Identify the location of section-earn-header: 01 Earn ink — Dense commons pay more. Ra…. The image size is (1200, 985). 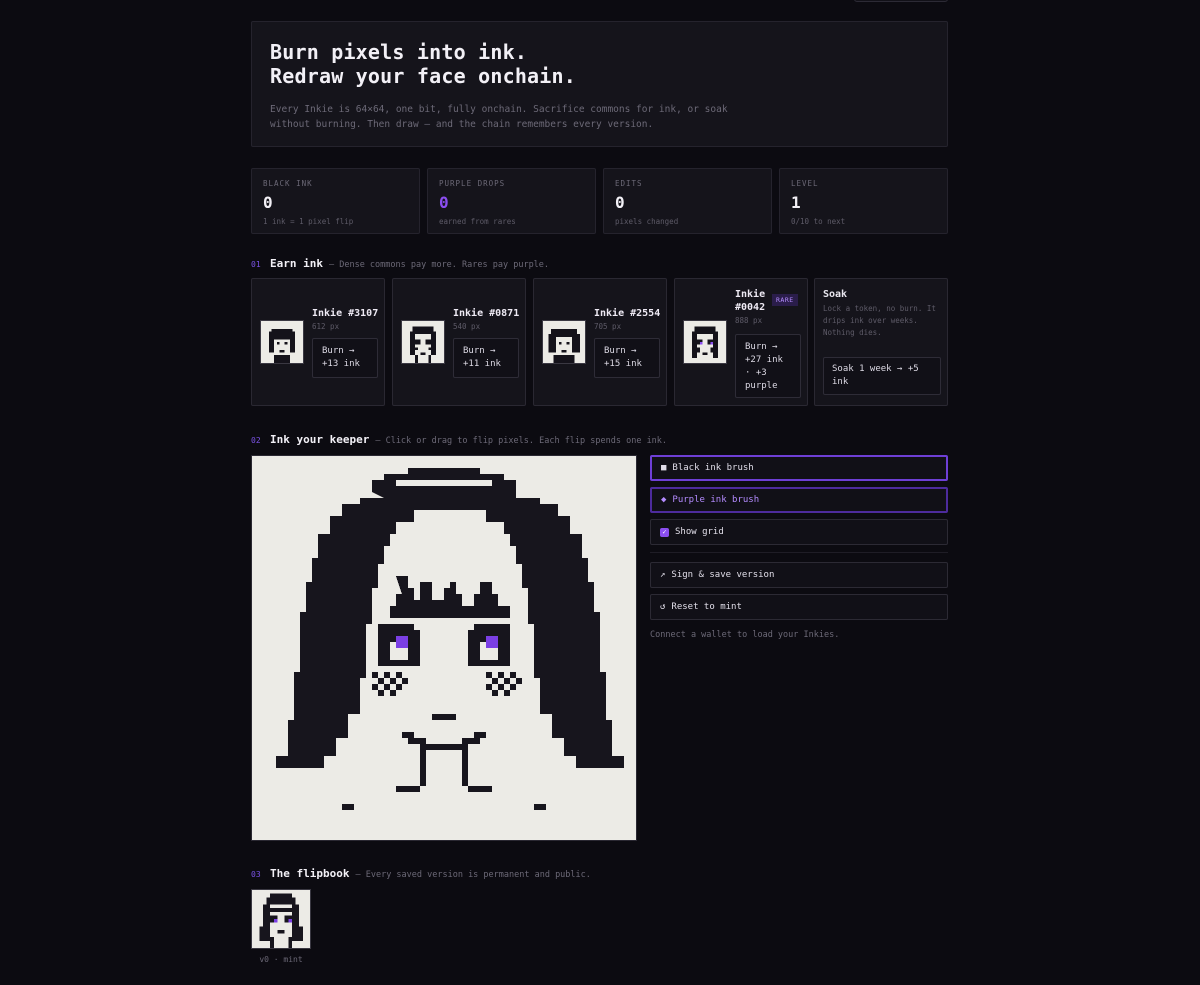
(400, 263).